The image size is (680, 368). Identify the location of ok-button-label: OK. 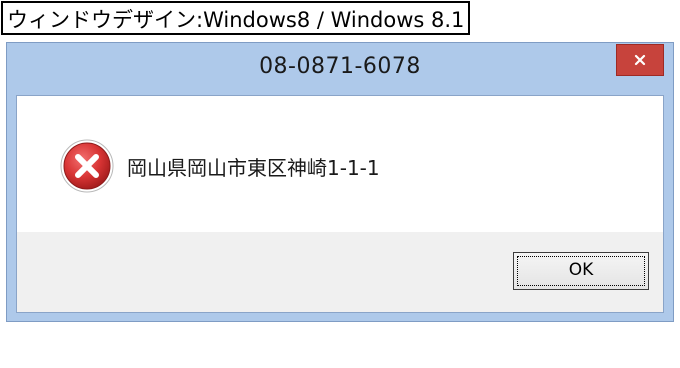
(581, 270).